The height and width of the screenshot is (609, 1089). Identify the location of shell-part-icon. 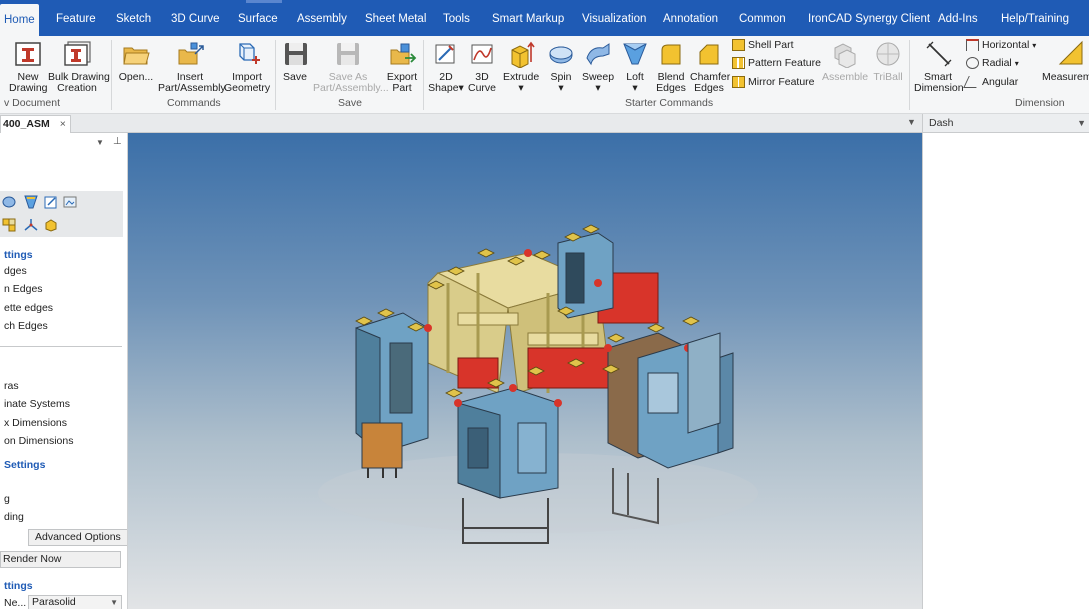
(738, 45).